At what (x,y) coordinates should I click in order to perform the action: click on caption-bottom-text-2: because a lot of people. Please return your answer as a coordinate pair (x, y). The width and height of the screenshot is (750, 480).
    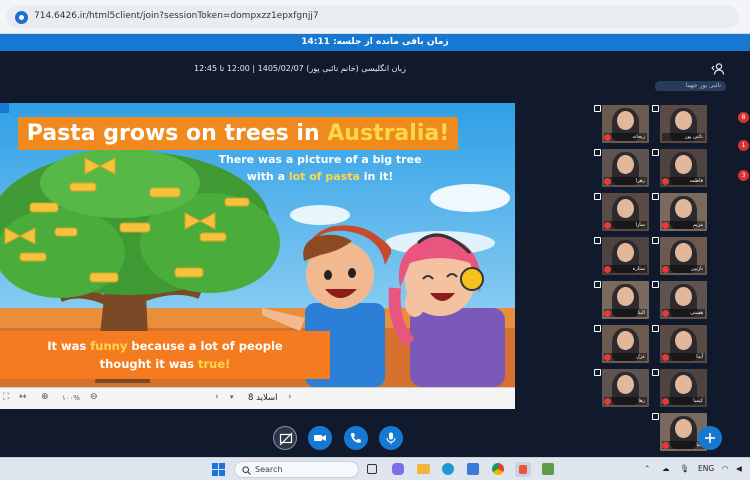
    Looking at the image, I should click on (205, 346).